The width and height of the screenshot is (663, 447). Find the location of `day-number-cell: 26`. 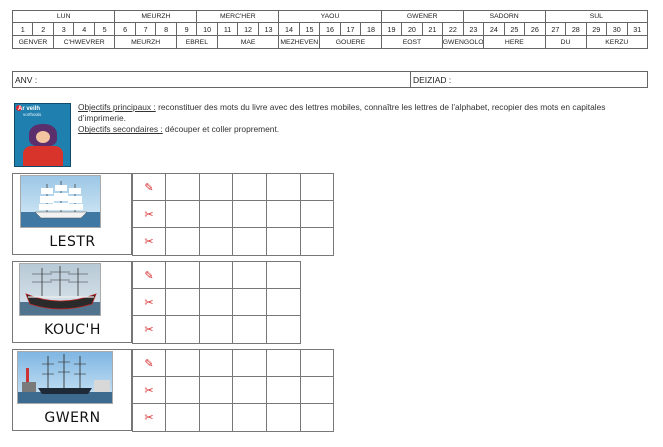

day-number-cell: 26 is located at coordinates (535, 29).